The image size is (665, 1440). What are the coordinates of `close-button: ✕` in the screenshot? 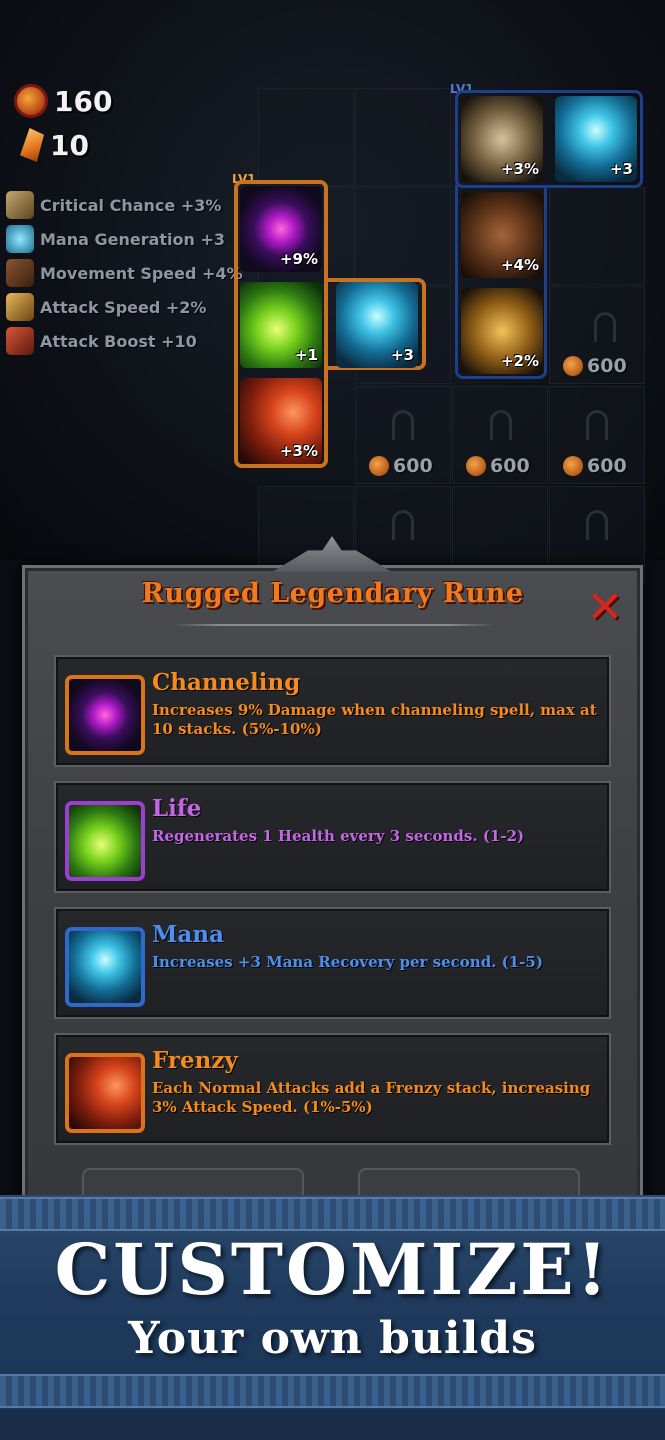 It's located at (605, 607).